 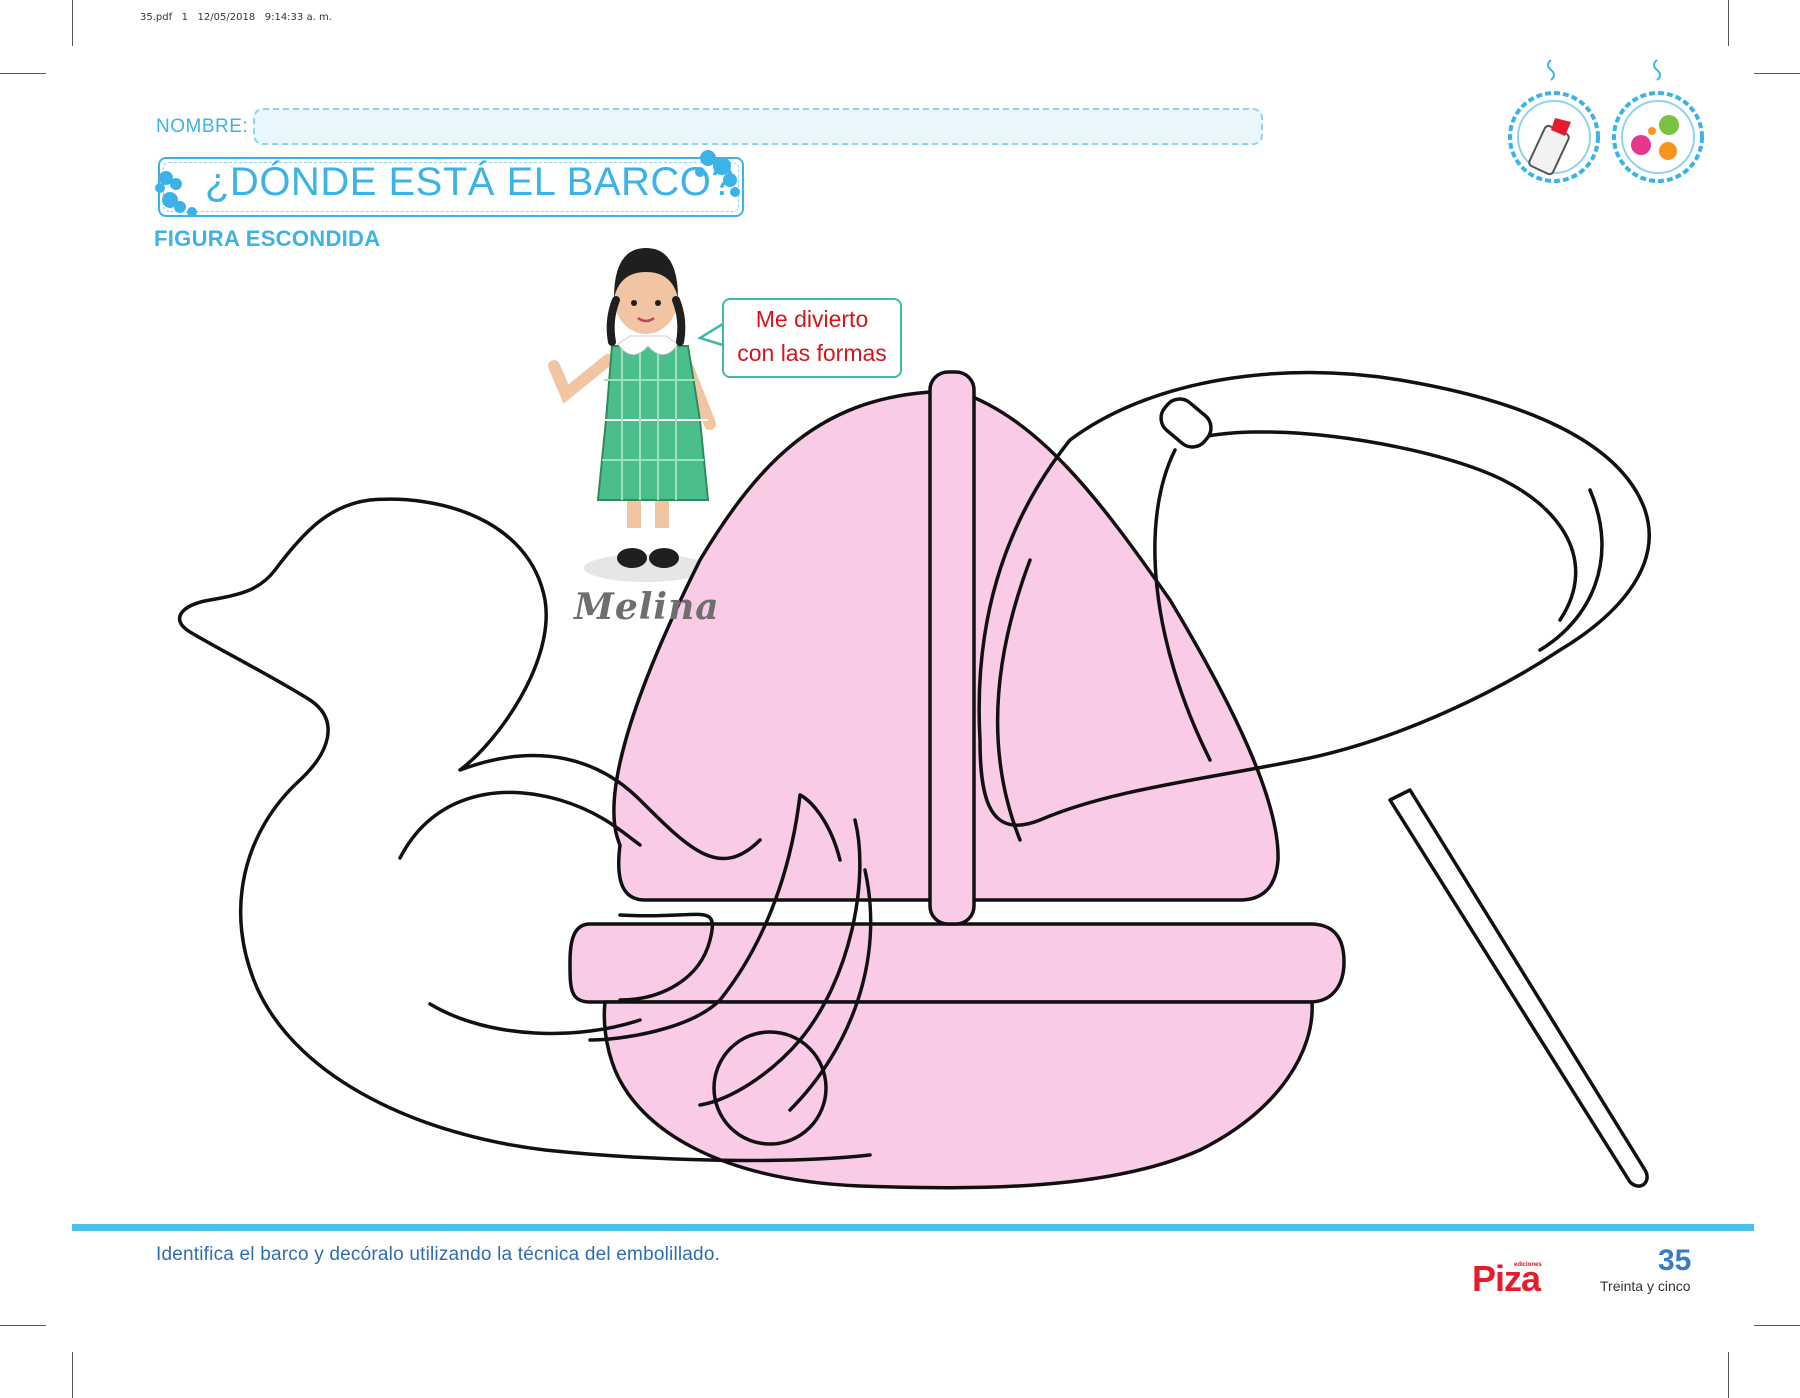 I want to click on boat-deck, so click(x=957, y=963).